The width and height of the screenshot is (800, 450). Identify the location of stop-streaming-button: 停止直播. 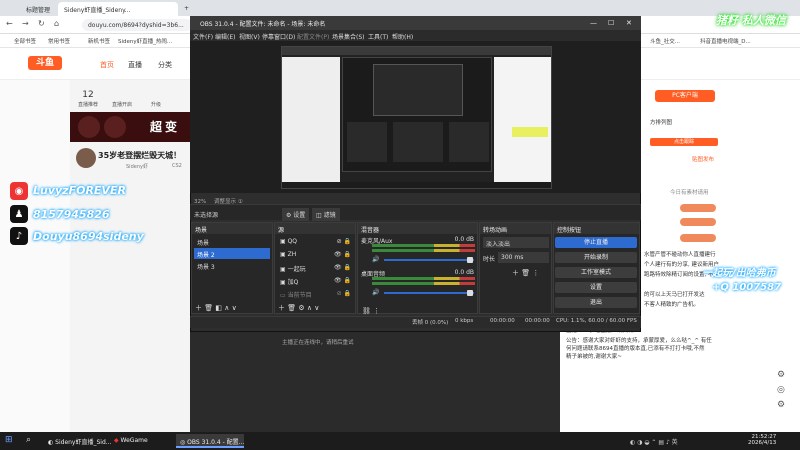
(596, 242).